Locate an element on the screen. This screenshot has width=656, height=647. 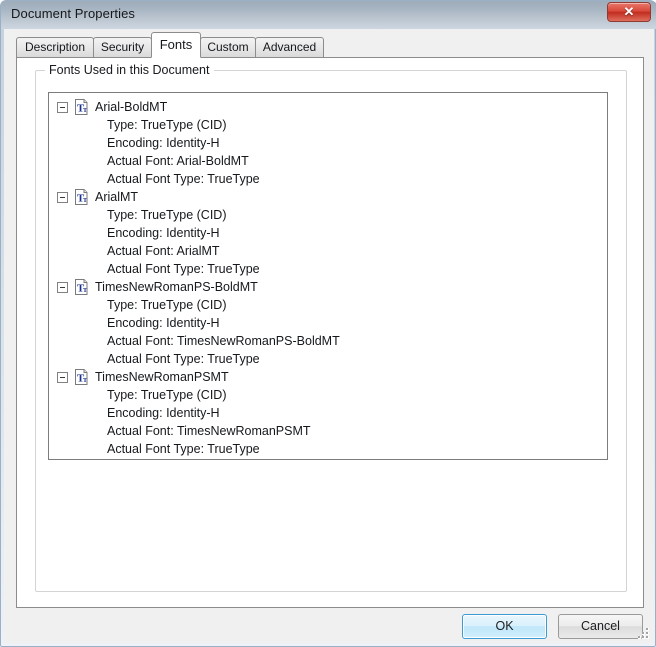
font-detail-row: Actual Font: ArialMT is located at coordinates (163, 251).